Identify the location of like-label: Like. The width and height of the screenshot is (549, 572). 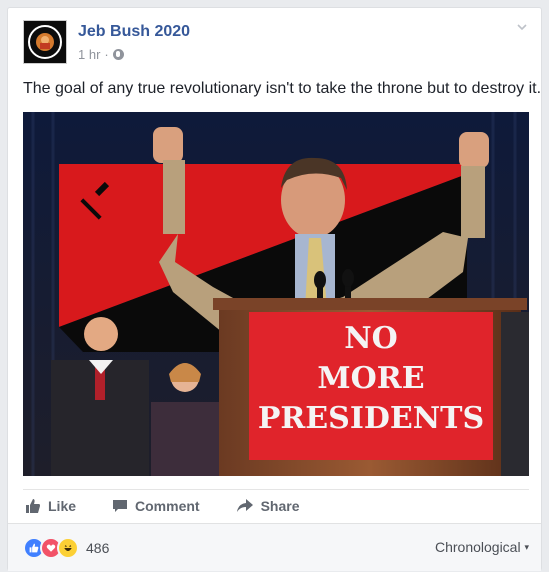
(62, 506).